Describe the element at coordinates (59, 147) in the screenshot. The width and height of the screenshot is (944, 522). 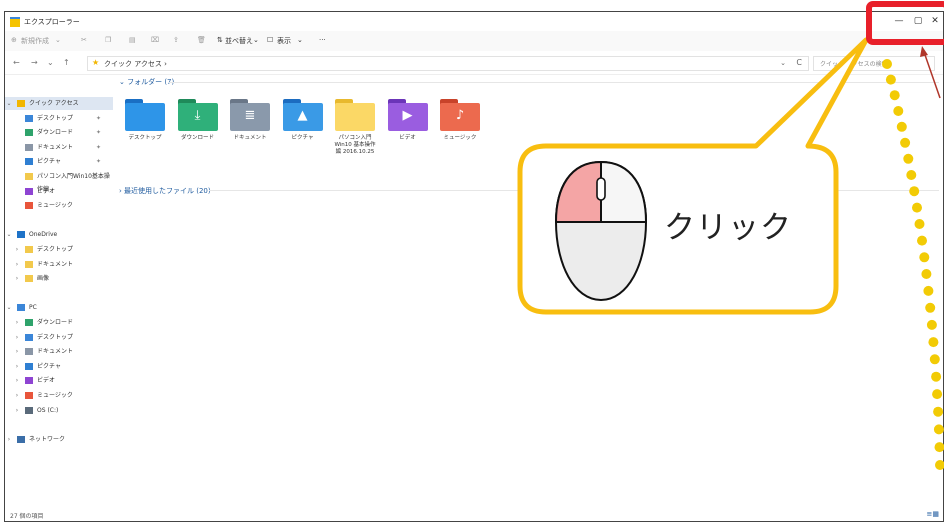
I see `sidebar-item: ドキュメント✦` at that location.